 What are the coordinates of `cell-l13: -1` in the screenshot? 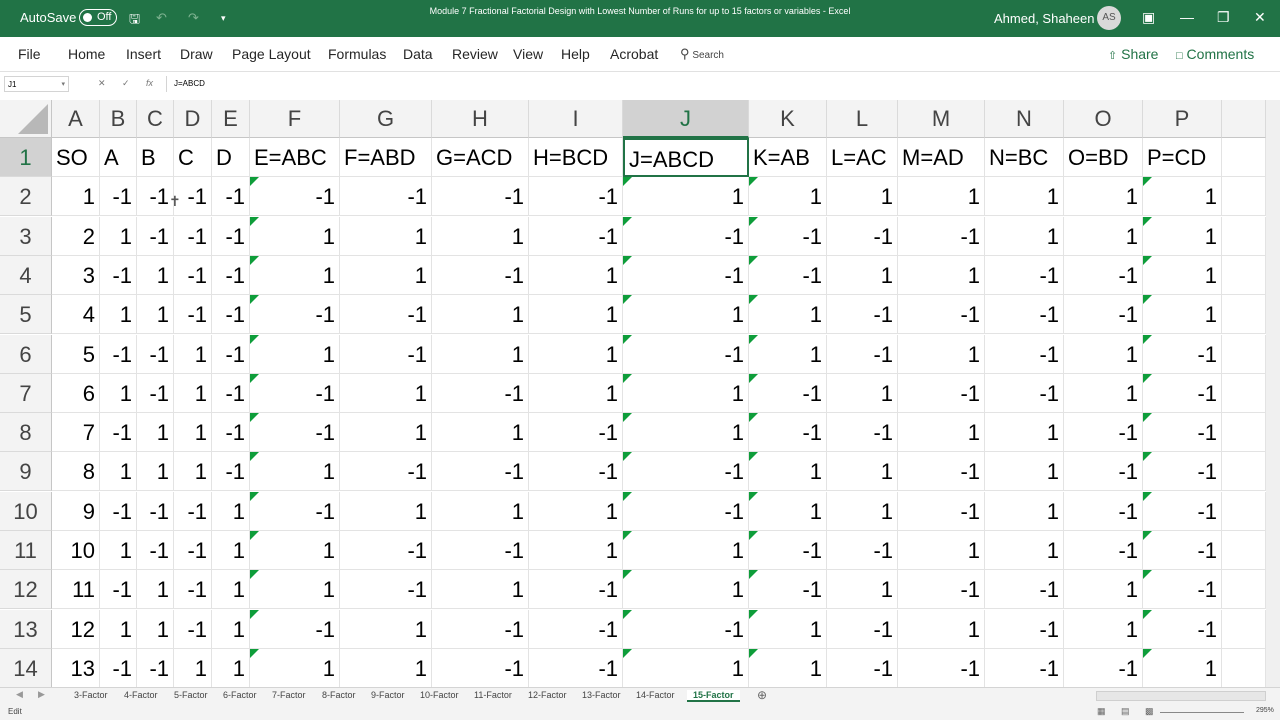 It's located at (862, 629).